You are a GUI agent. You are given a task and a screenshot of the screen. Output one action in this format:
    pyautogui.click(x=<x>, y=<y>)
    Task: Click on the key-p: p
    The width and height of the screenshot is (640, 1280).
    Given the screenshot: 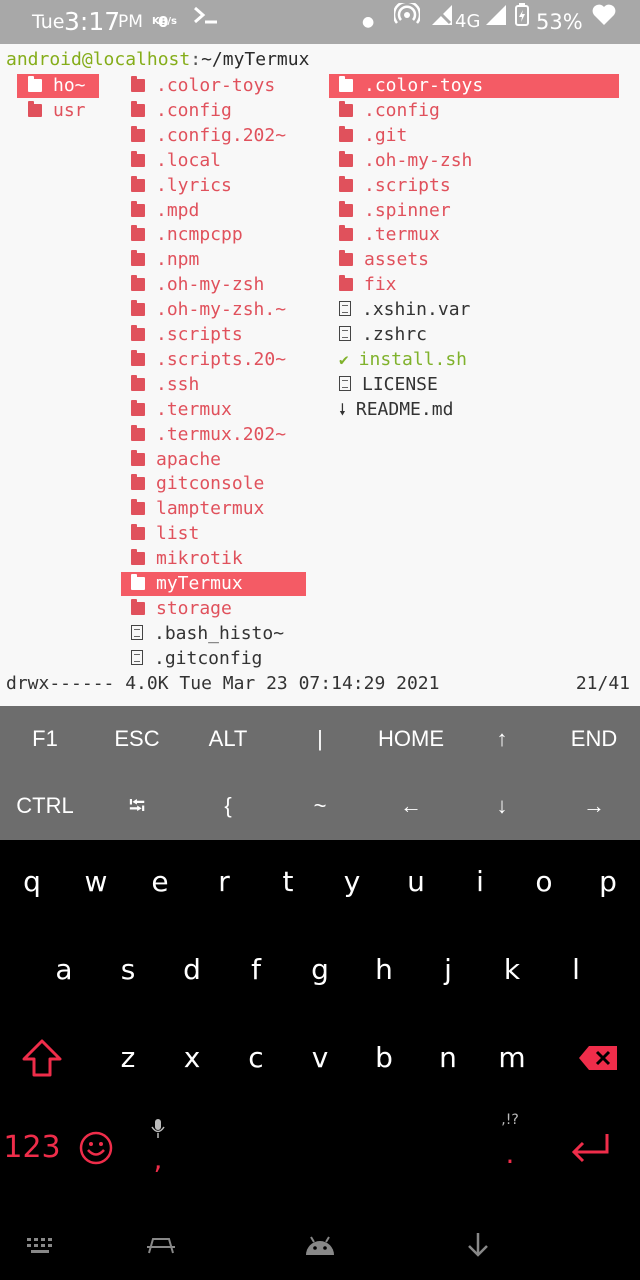 What is the action you would take?
    pyautogui.click(x=608, y=882)
    